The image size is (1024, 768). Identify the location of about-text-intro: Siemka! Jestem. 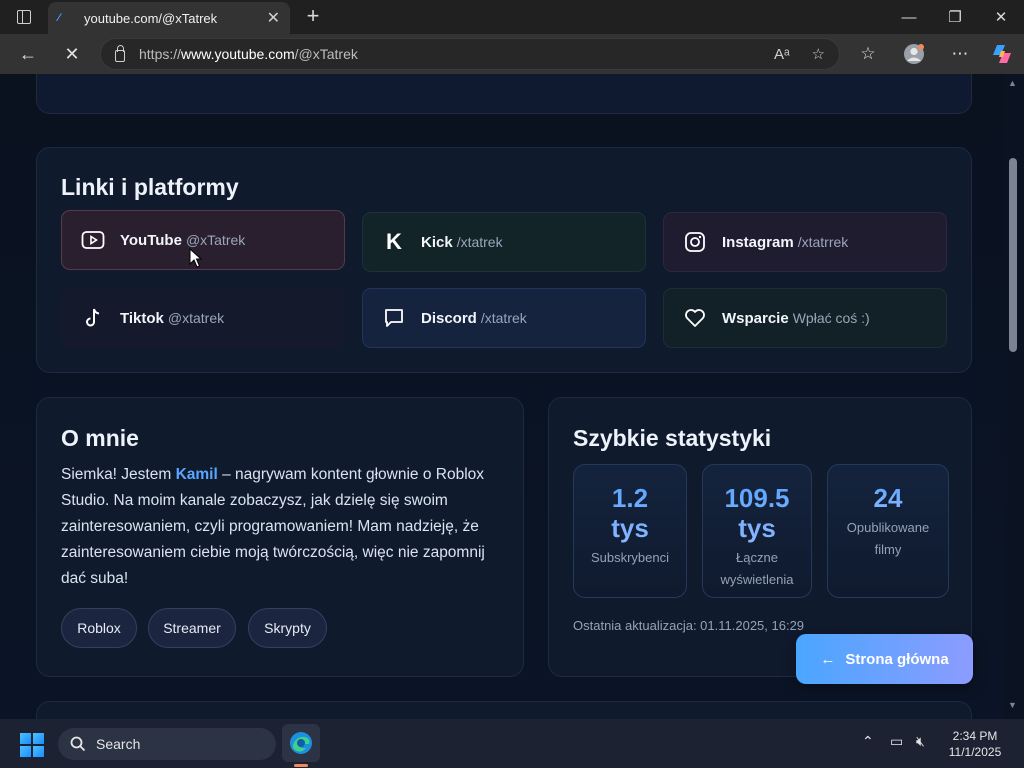
(118, 474).